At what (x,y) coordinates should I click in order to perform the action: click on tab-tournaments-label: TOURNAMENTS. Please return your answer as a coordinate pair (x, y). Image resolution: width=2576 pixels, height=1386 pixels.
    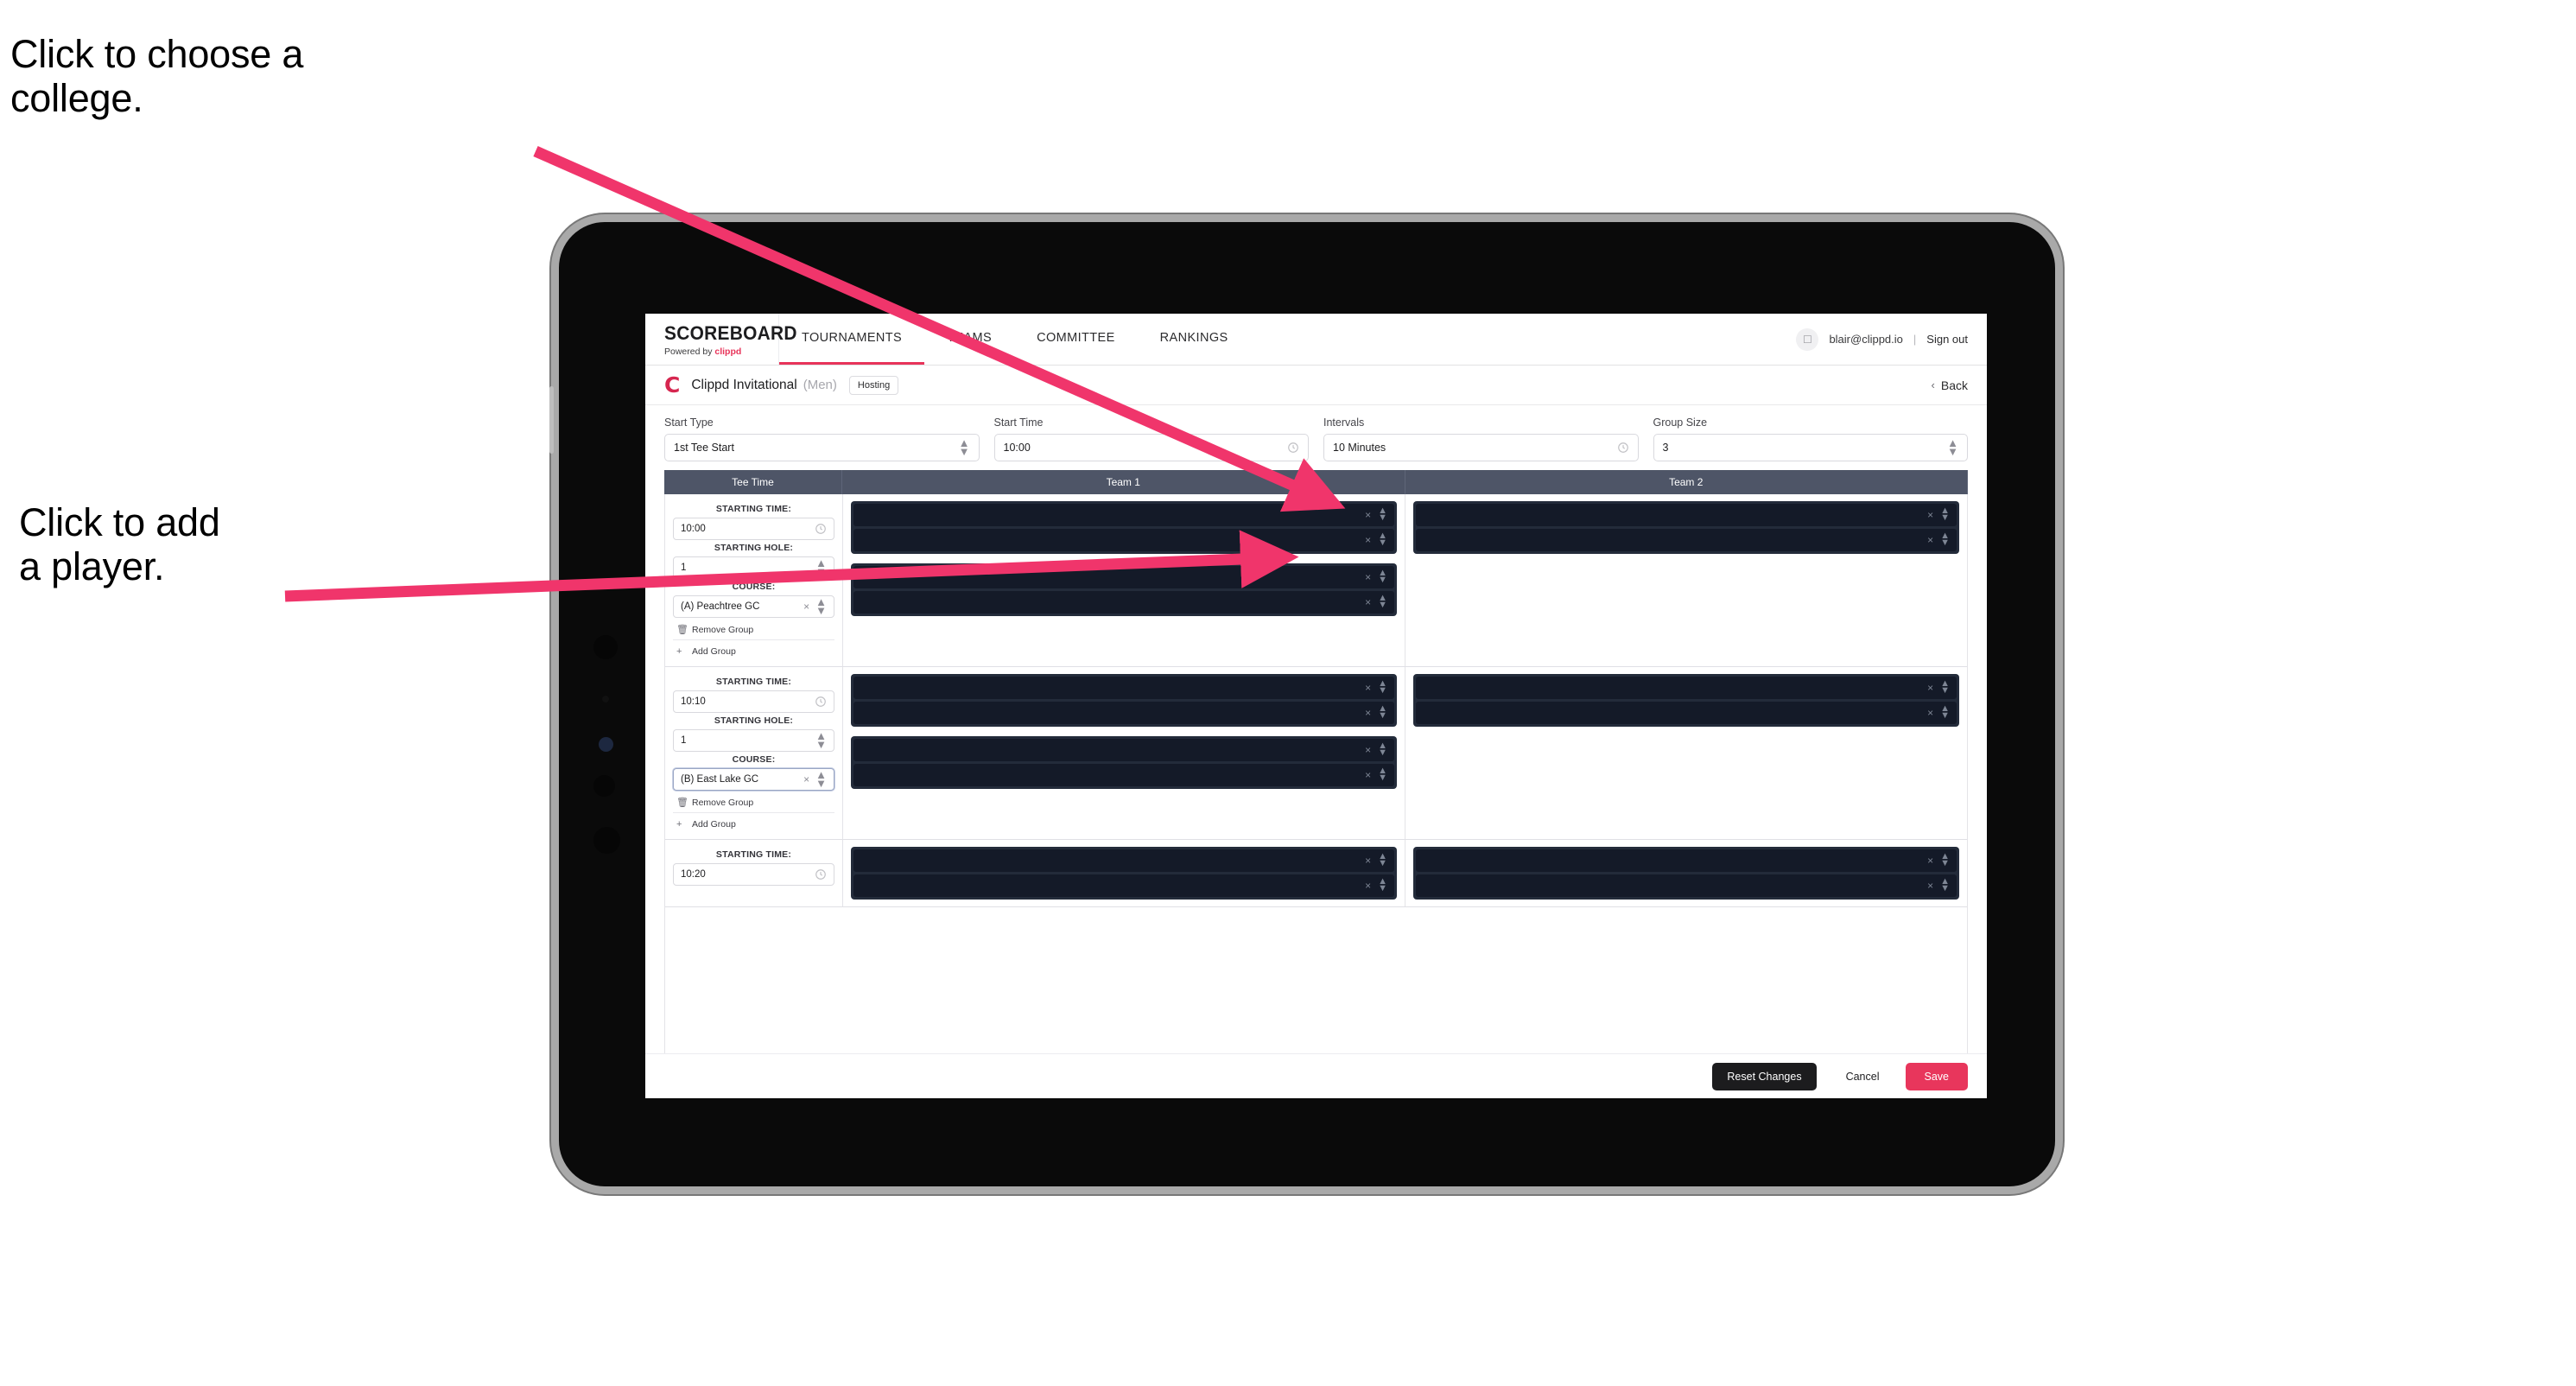
    Looking at the image, I should click on (852, 338).